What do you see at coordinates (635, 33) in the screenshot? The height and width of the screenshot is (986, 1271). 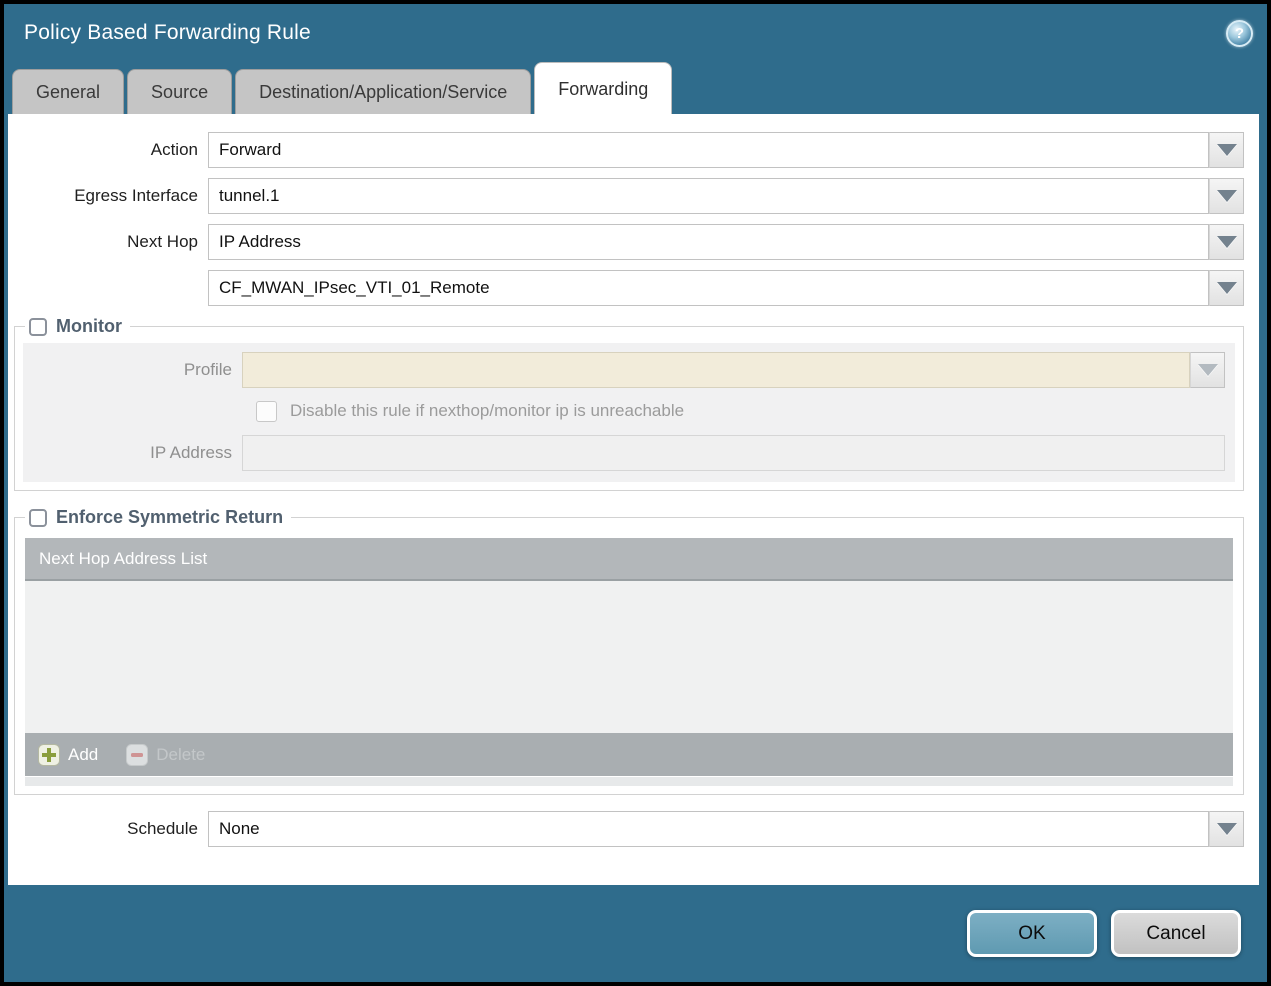 I see `dialog-titlebar: Policy Based Forwarding Rule ?` at bounding box center [635, 33].